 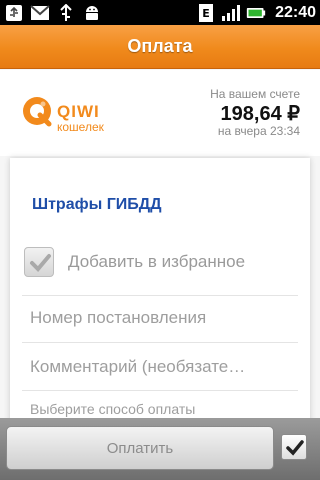 What do you see at coordinates (113, 409) in the screenshot?
I see `payment-method-label: Выберите способ оплаты` at bounding box center [113, 409].